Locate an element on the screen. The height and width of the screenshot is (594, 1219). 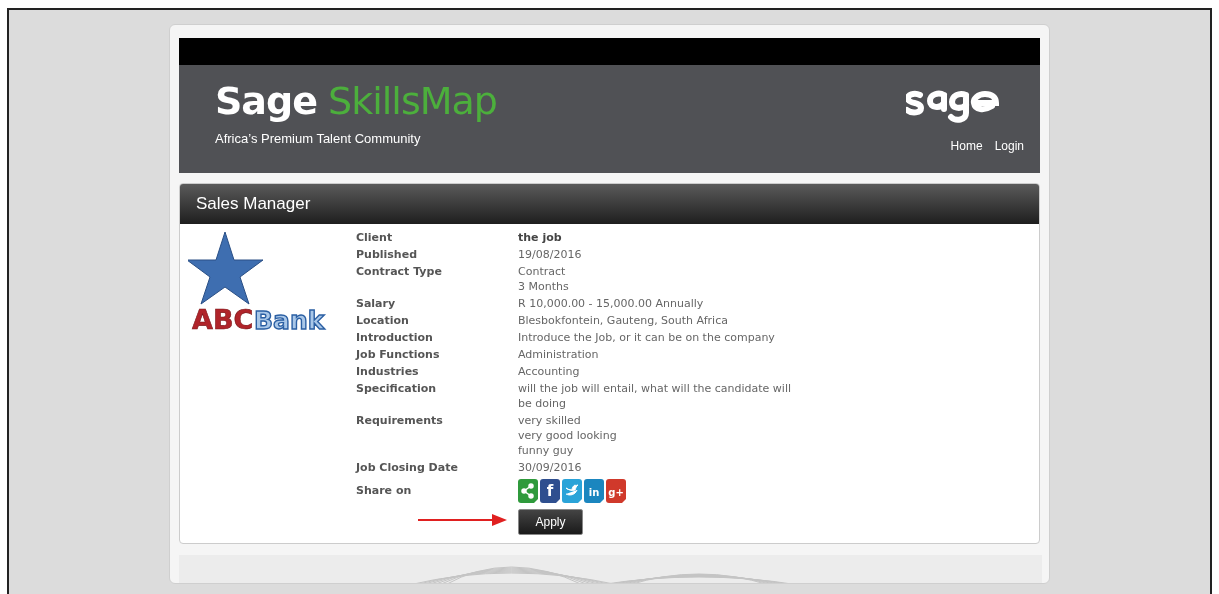
job-title: Sales Manager is located at coordinates (253, 204).